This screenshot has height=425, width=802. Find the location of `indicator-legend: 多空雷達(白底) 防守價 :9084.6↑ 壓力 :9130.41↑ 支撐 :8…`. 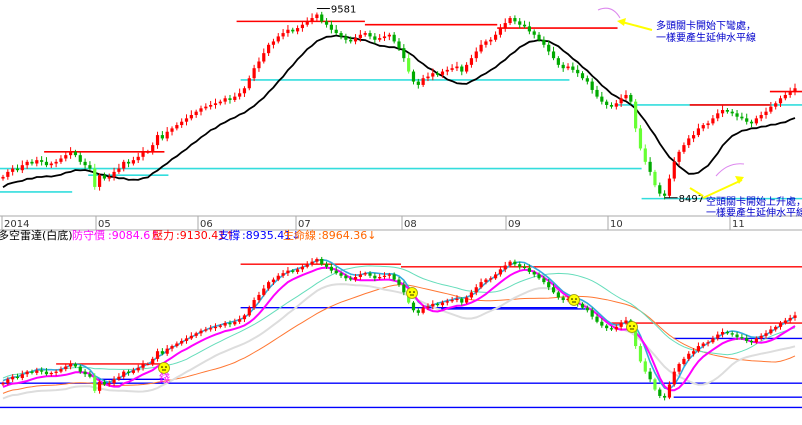

indicator-legend: 多空雷達(白底) 防守價 :9084.6↑ 壓力 :9130.41↑ 支撐 :8… is located at coordinates (188, 235).